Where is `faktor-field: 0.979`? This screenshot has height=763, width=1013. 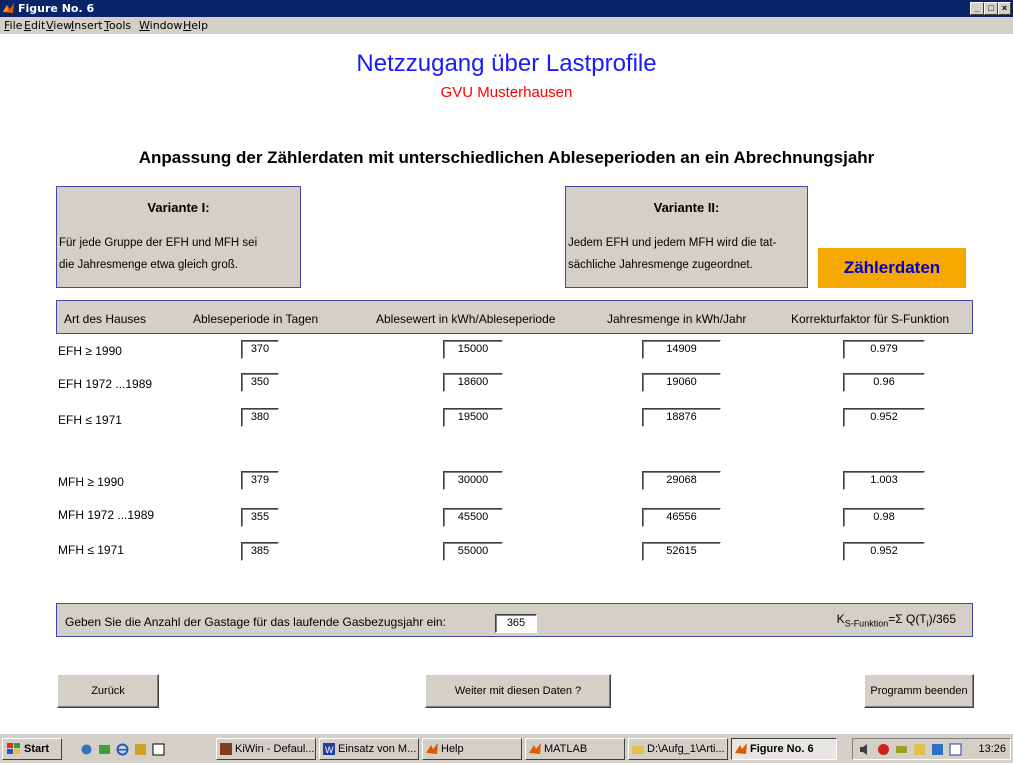 faktor-field: 0.979 is located at coordinates (884, 349).